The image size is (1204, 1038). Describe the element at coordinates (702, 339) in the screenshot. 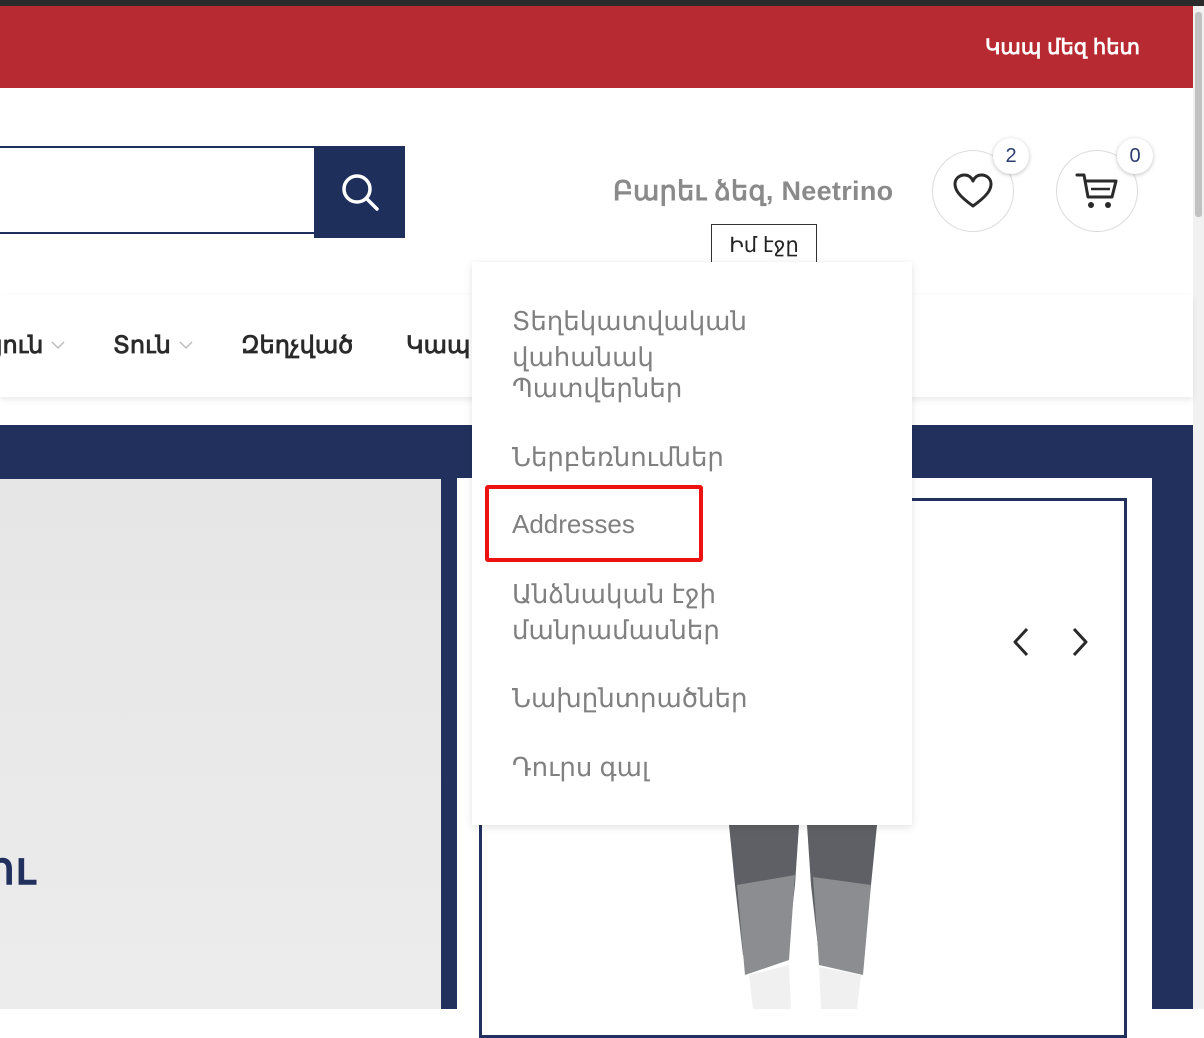

I see `menu-item-dashboard: Տեղեկատվական վահանակ` at that location.